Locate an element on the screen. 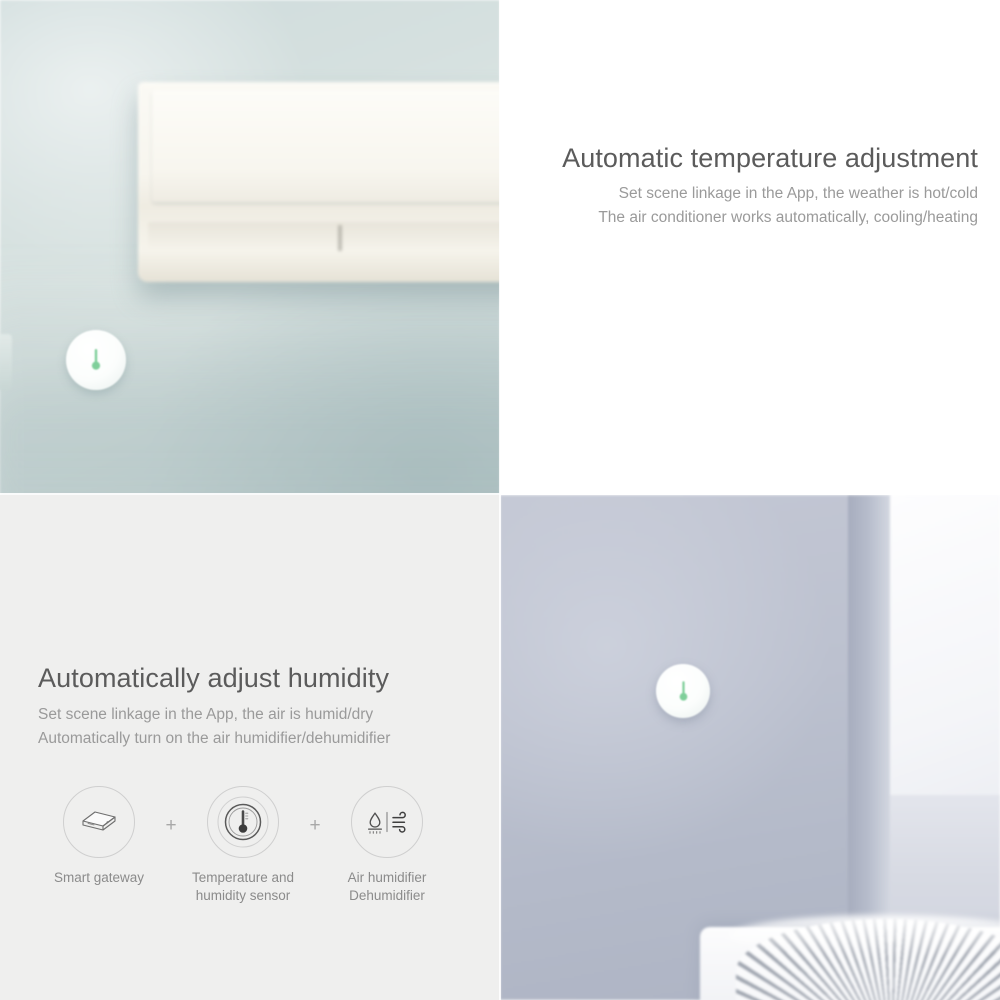 The height and width of the screenshot is (1000, 1000). humidifier-dehumidifier-icon is located at coordinates (387, 822).